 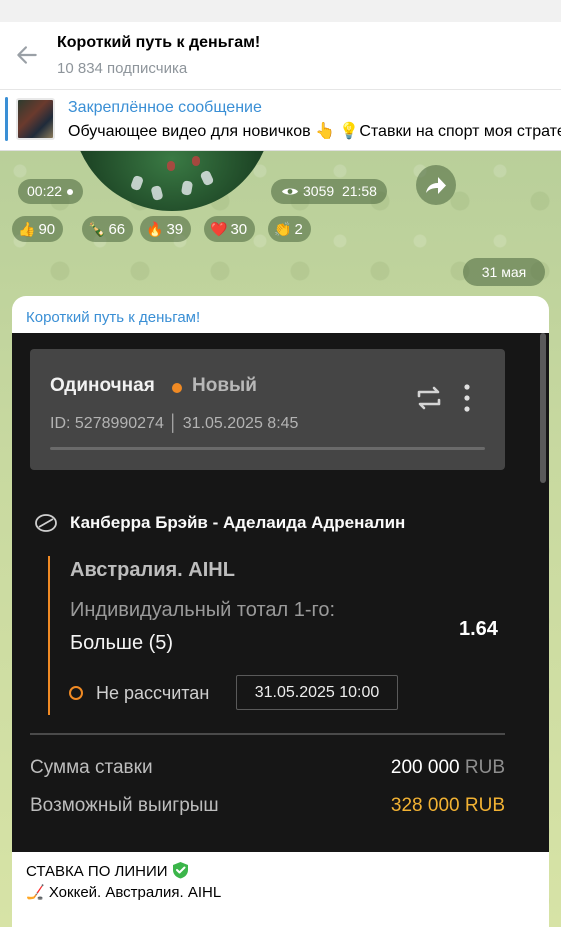 What do you see at coordinates (203, 610) in the screenshot?
I see `market-name: Индивидуальный тотал 1-го:` at bounding box center [203, 610].